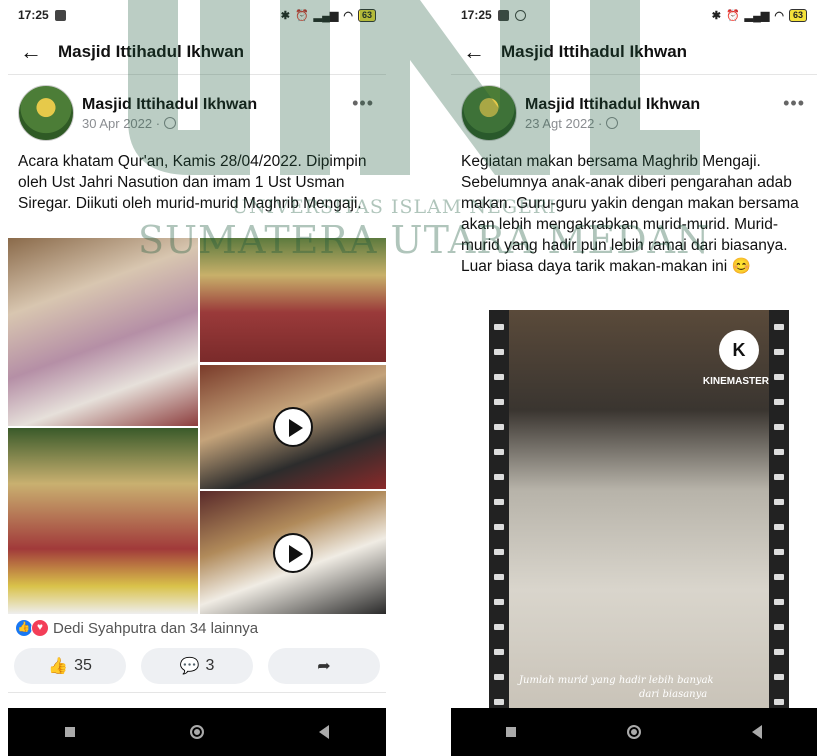 This screenshot has height=756, width=817. Describe the element at coordinates (24, 628) in the screenshot. I see `like-reaction-icon: 👍` at that location.